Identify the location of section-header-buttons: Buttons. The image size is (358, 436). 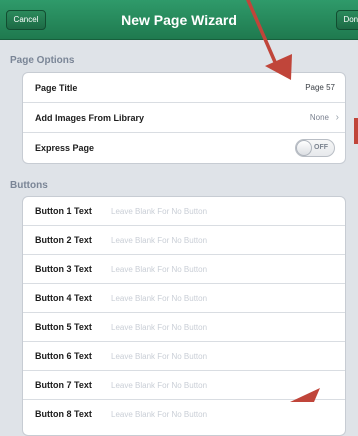
(29, 185).